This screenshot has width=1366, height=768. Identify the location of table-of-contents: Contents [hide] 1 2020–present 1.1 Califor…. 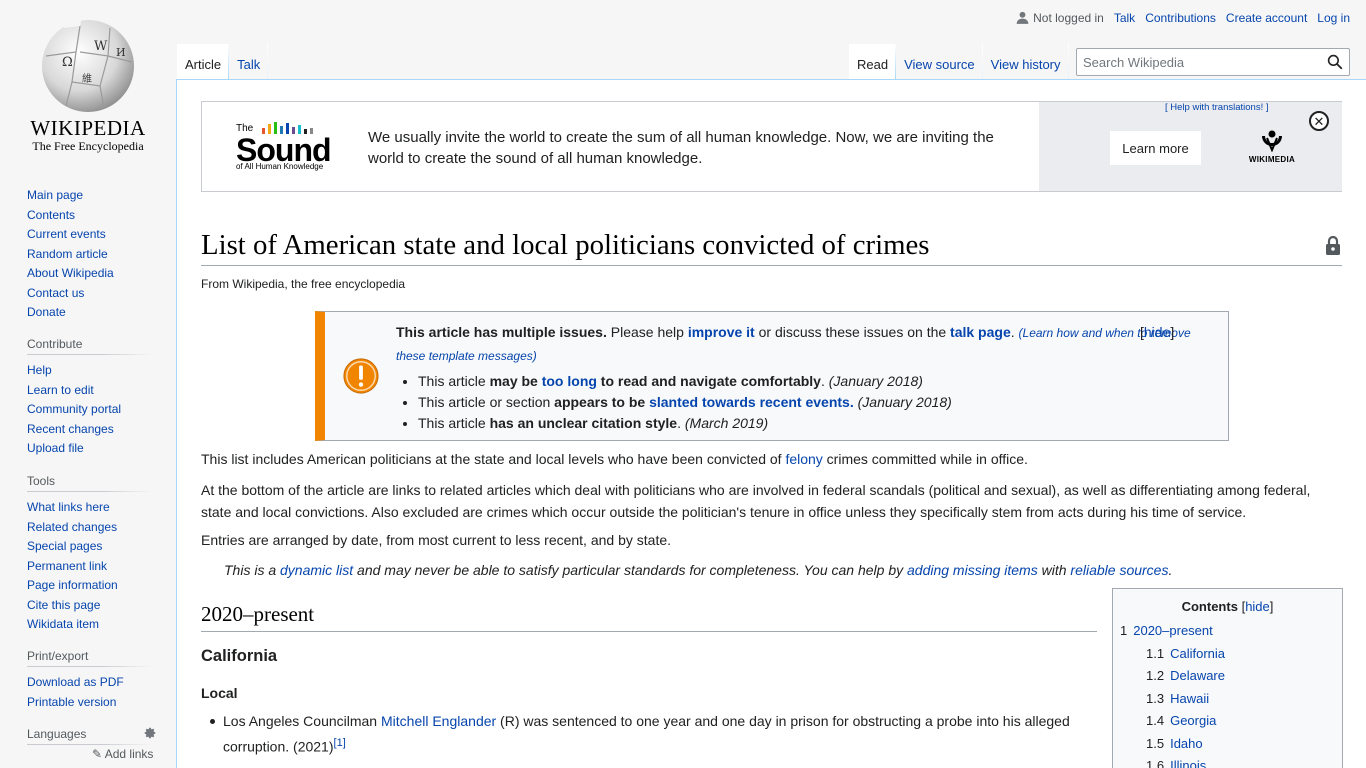
(1227, 678).